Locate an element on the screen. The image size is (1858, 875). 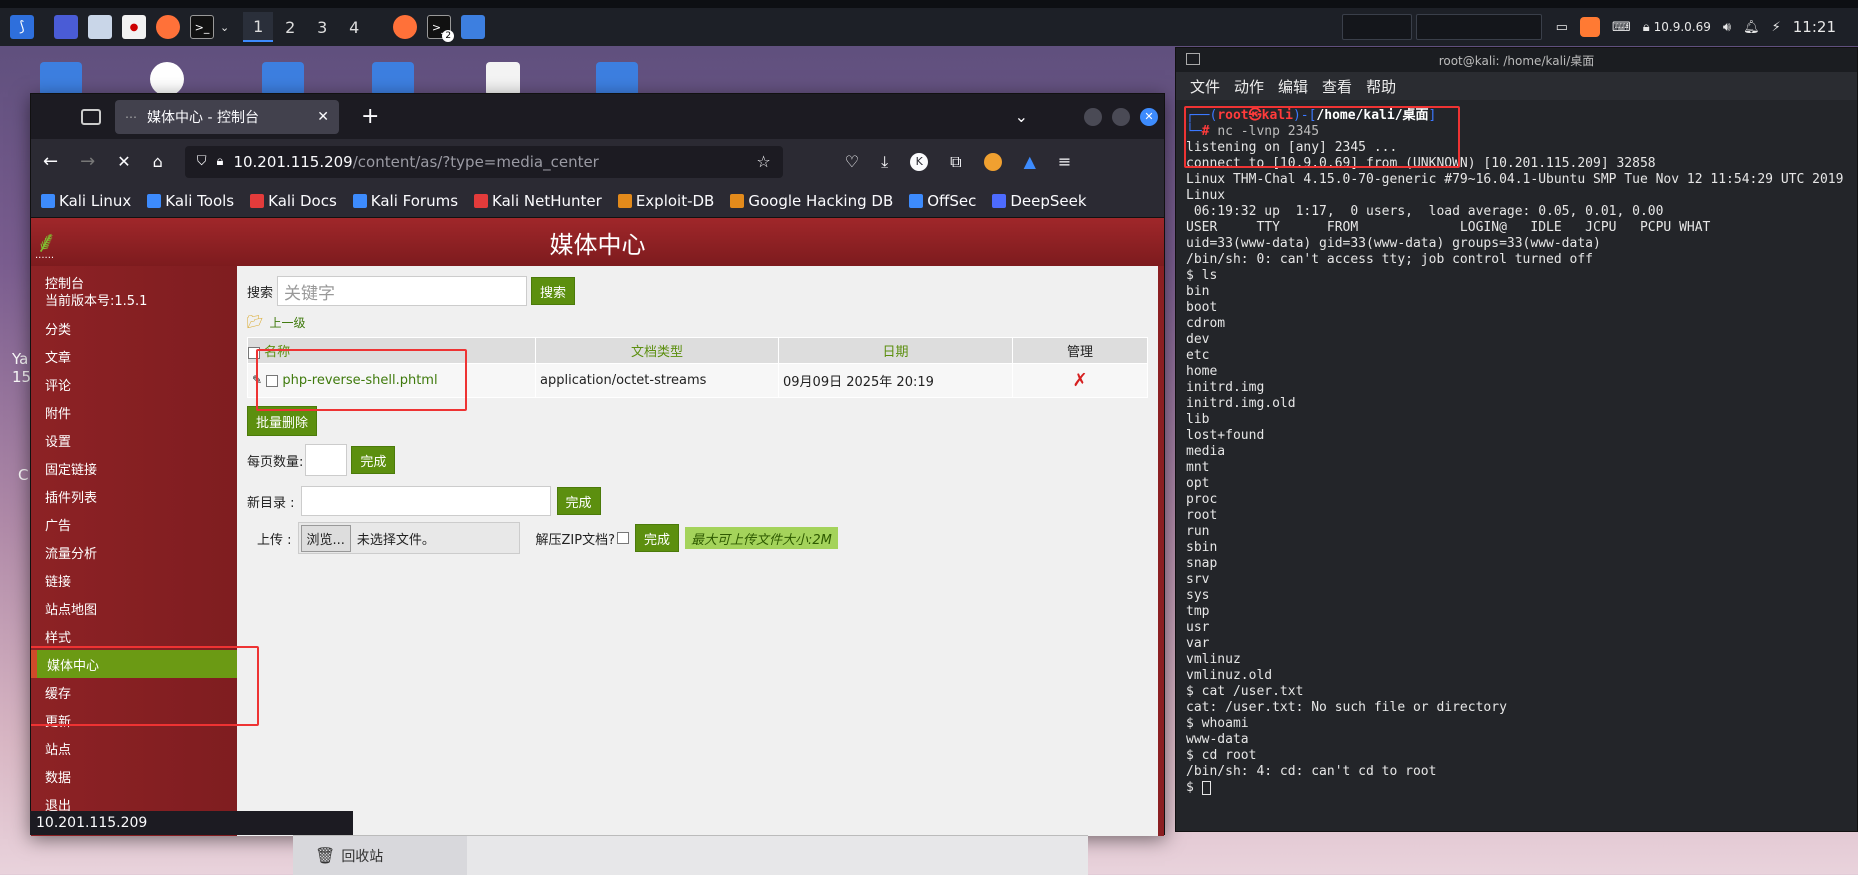
bookmark-kali-nethunter: Kali NetHunter is located at coordinates (538, 201).